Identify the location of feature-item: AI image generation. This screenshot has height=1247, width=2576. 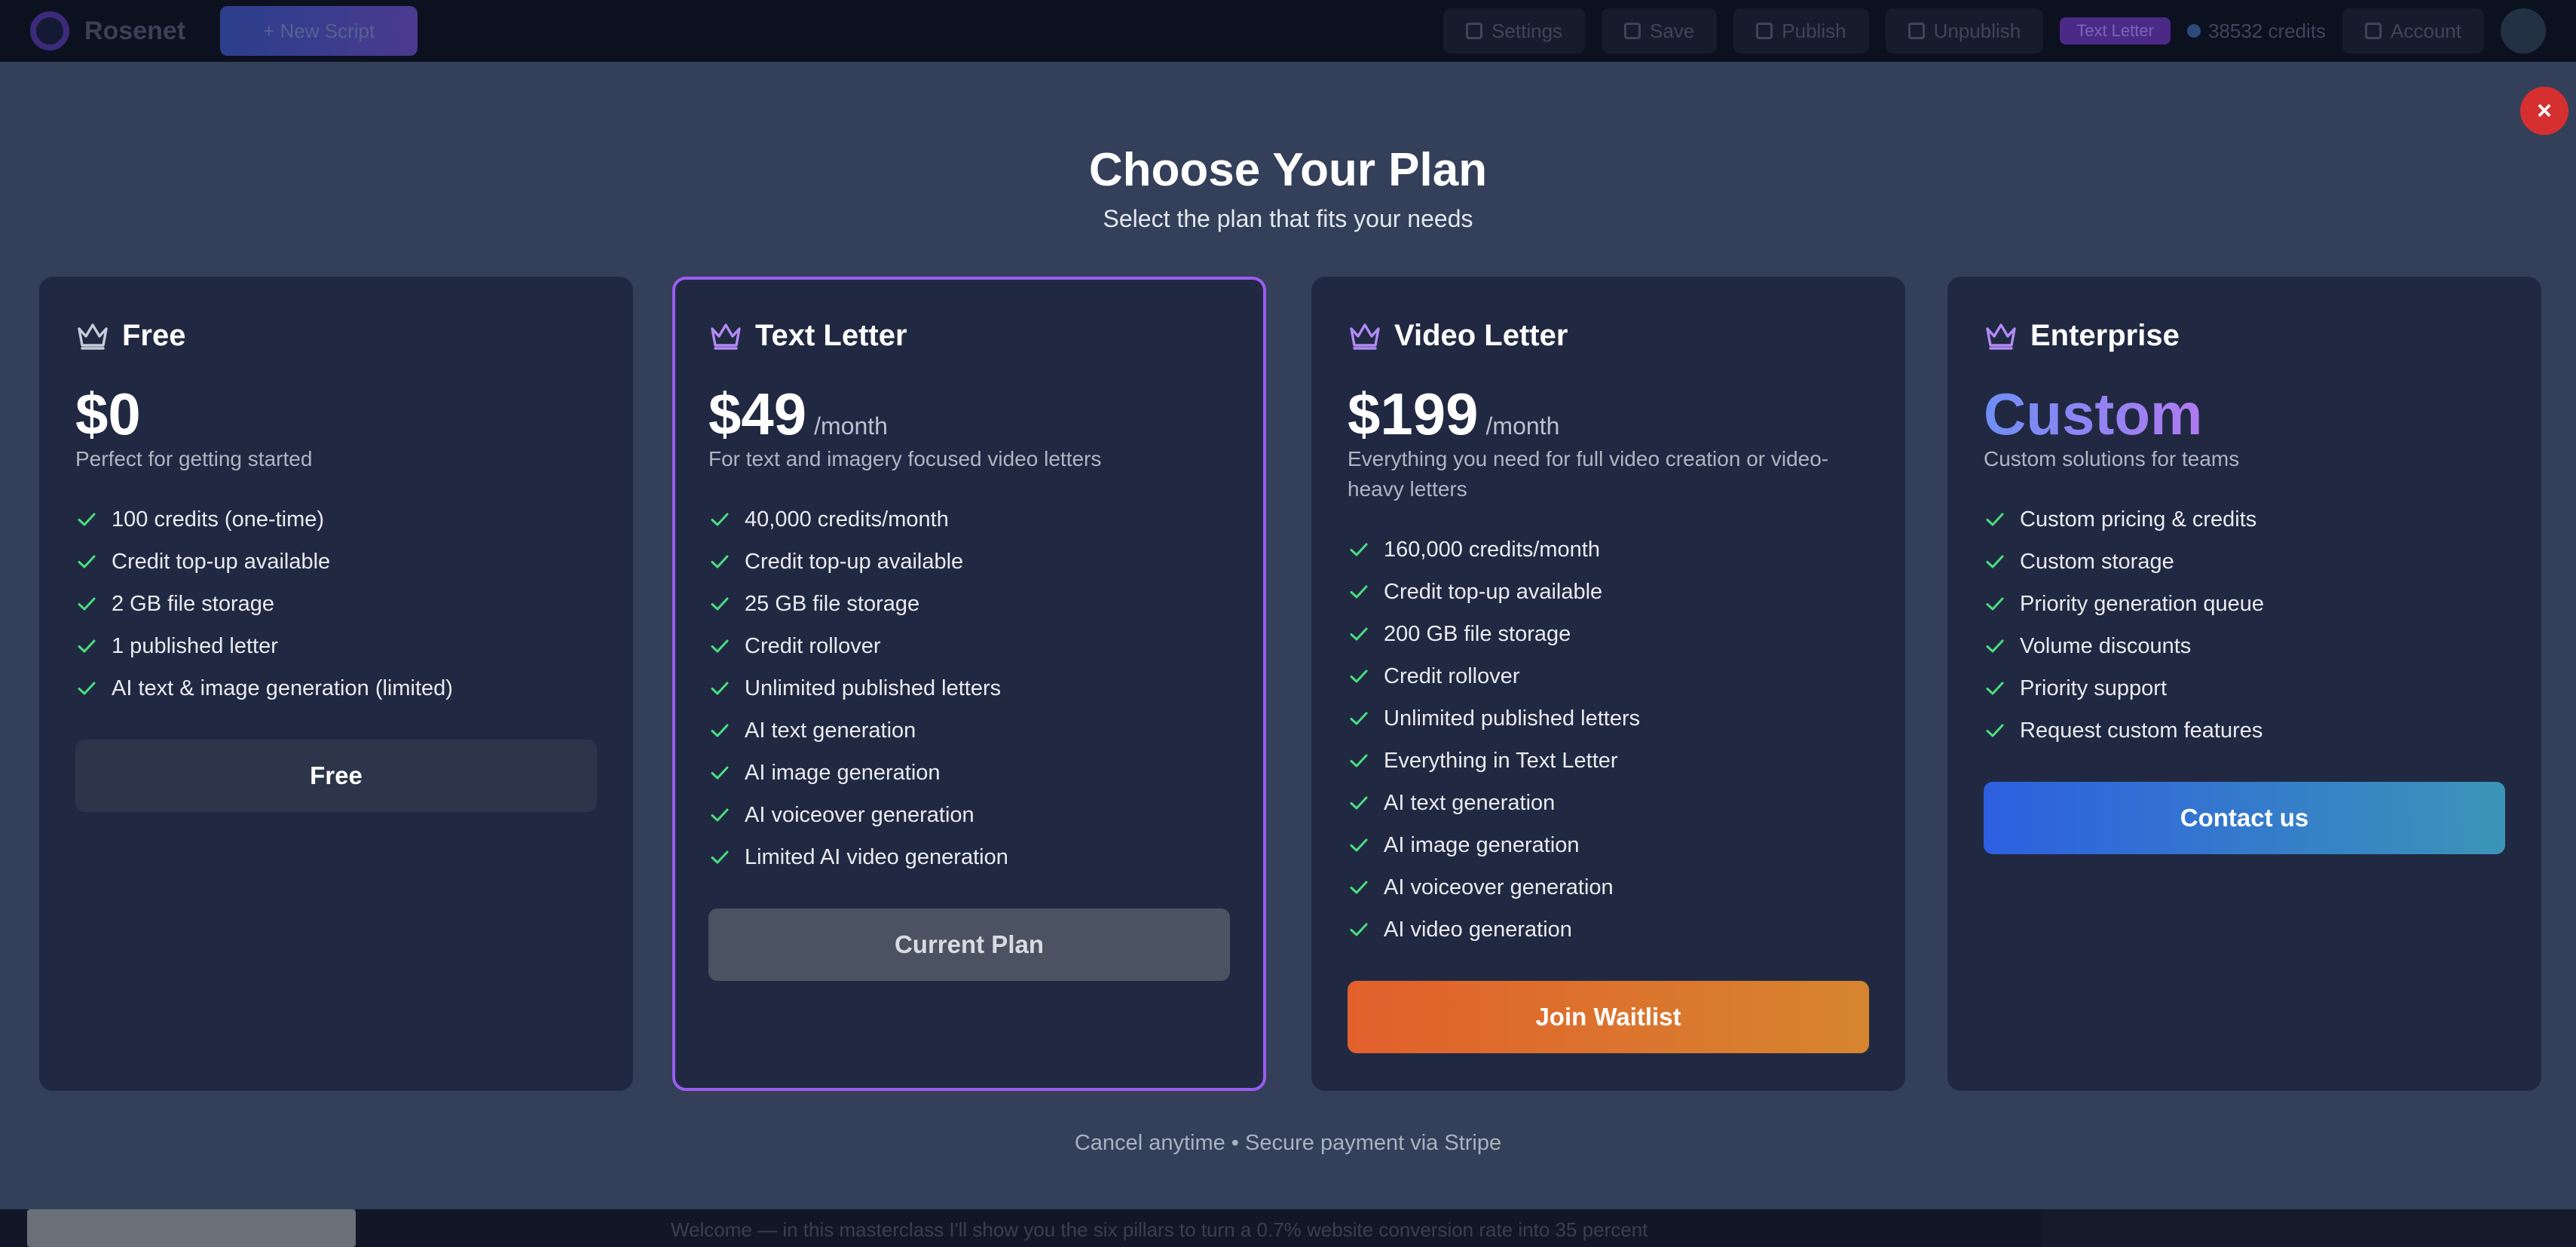
(1609, 845).